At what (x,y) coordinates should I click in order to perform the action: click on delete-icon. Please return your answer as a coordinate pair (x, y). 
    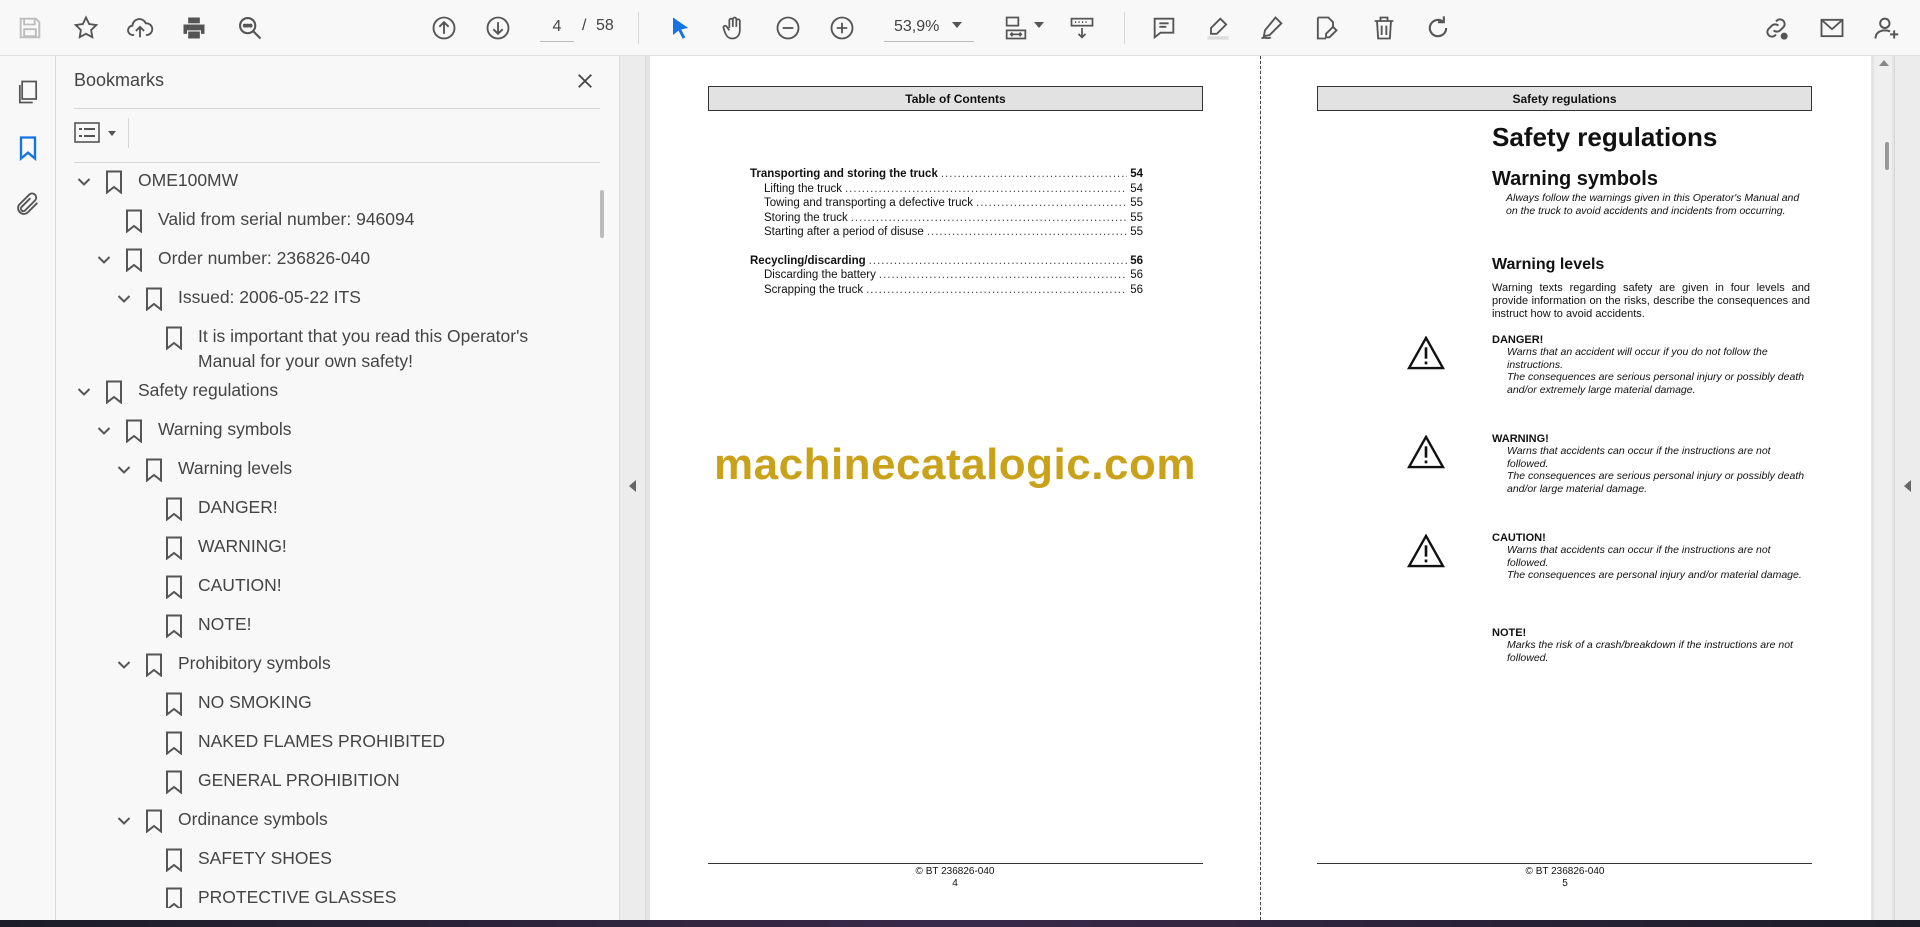
    Looking at the image, I should click on (1384, 28).